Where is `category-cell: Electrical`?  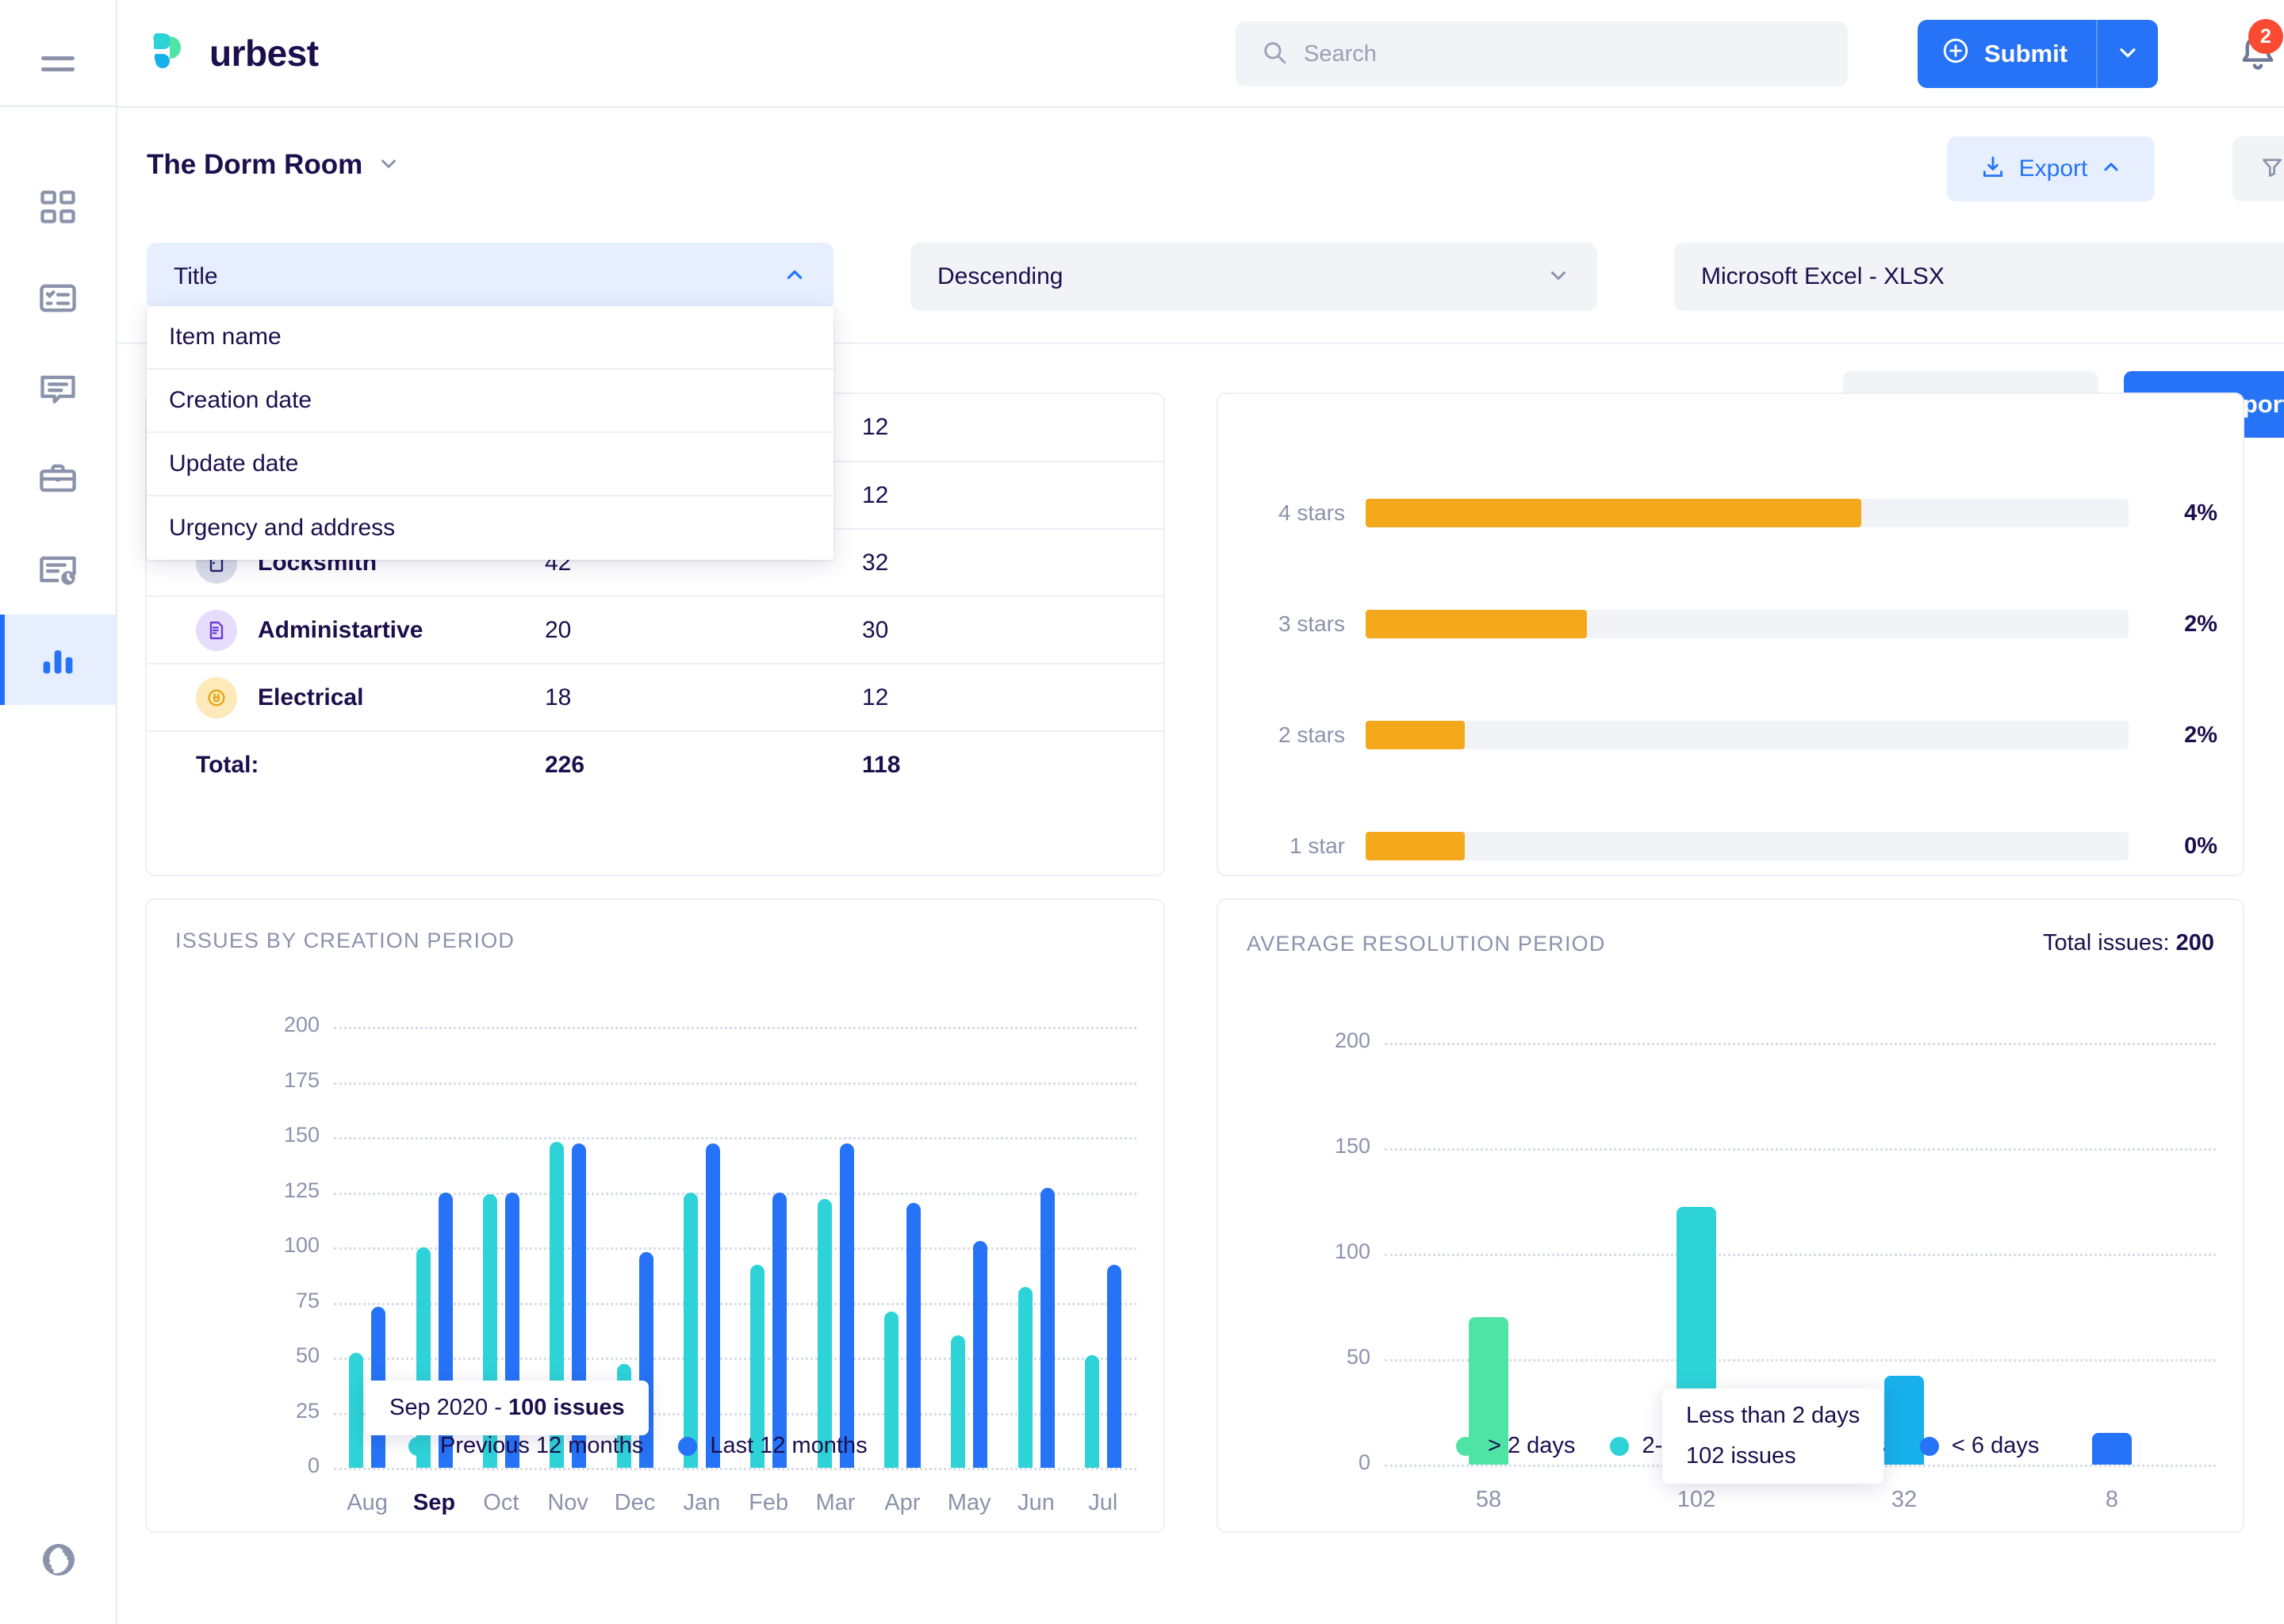 category-cell: Electrical is located at coordinates (330, 697).